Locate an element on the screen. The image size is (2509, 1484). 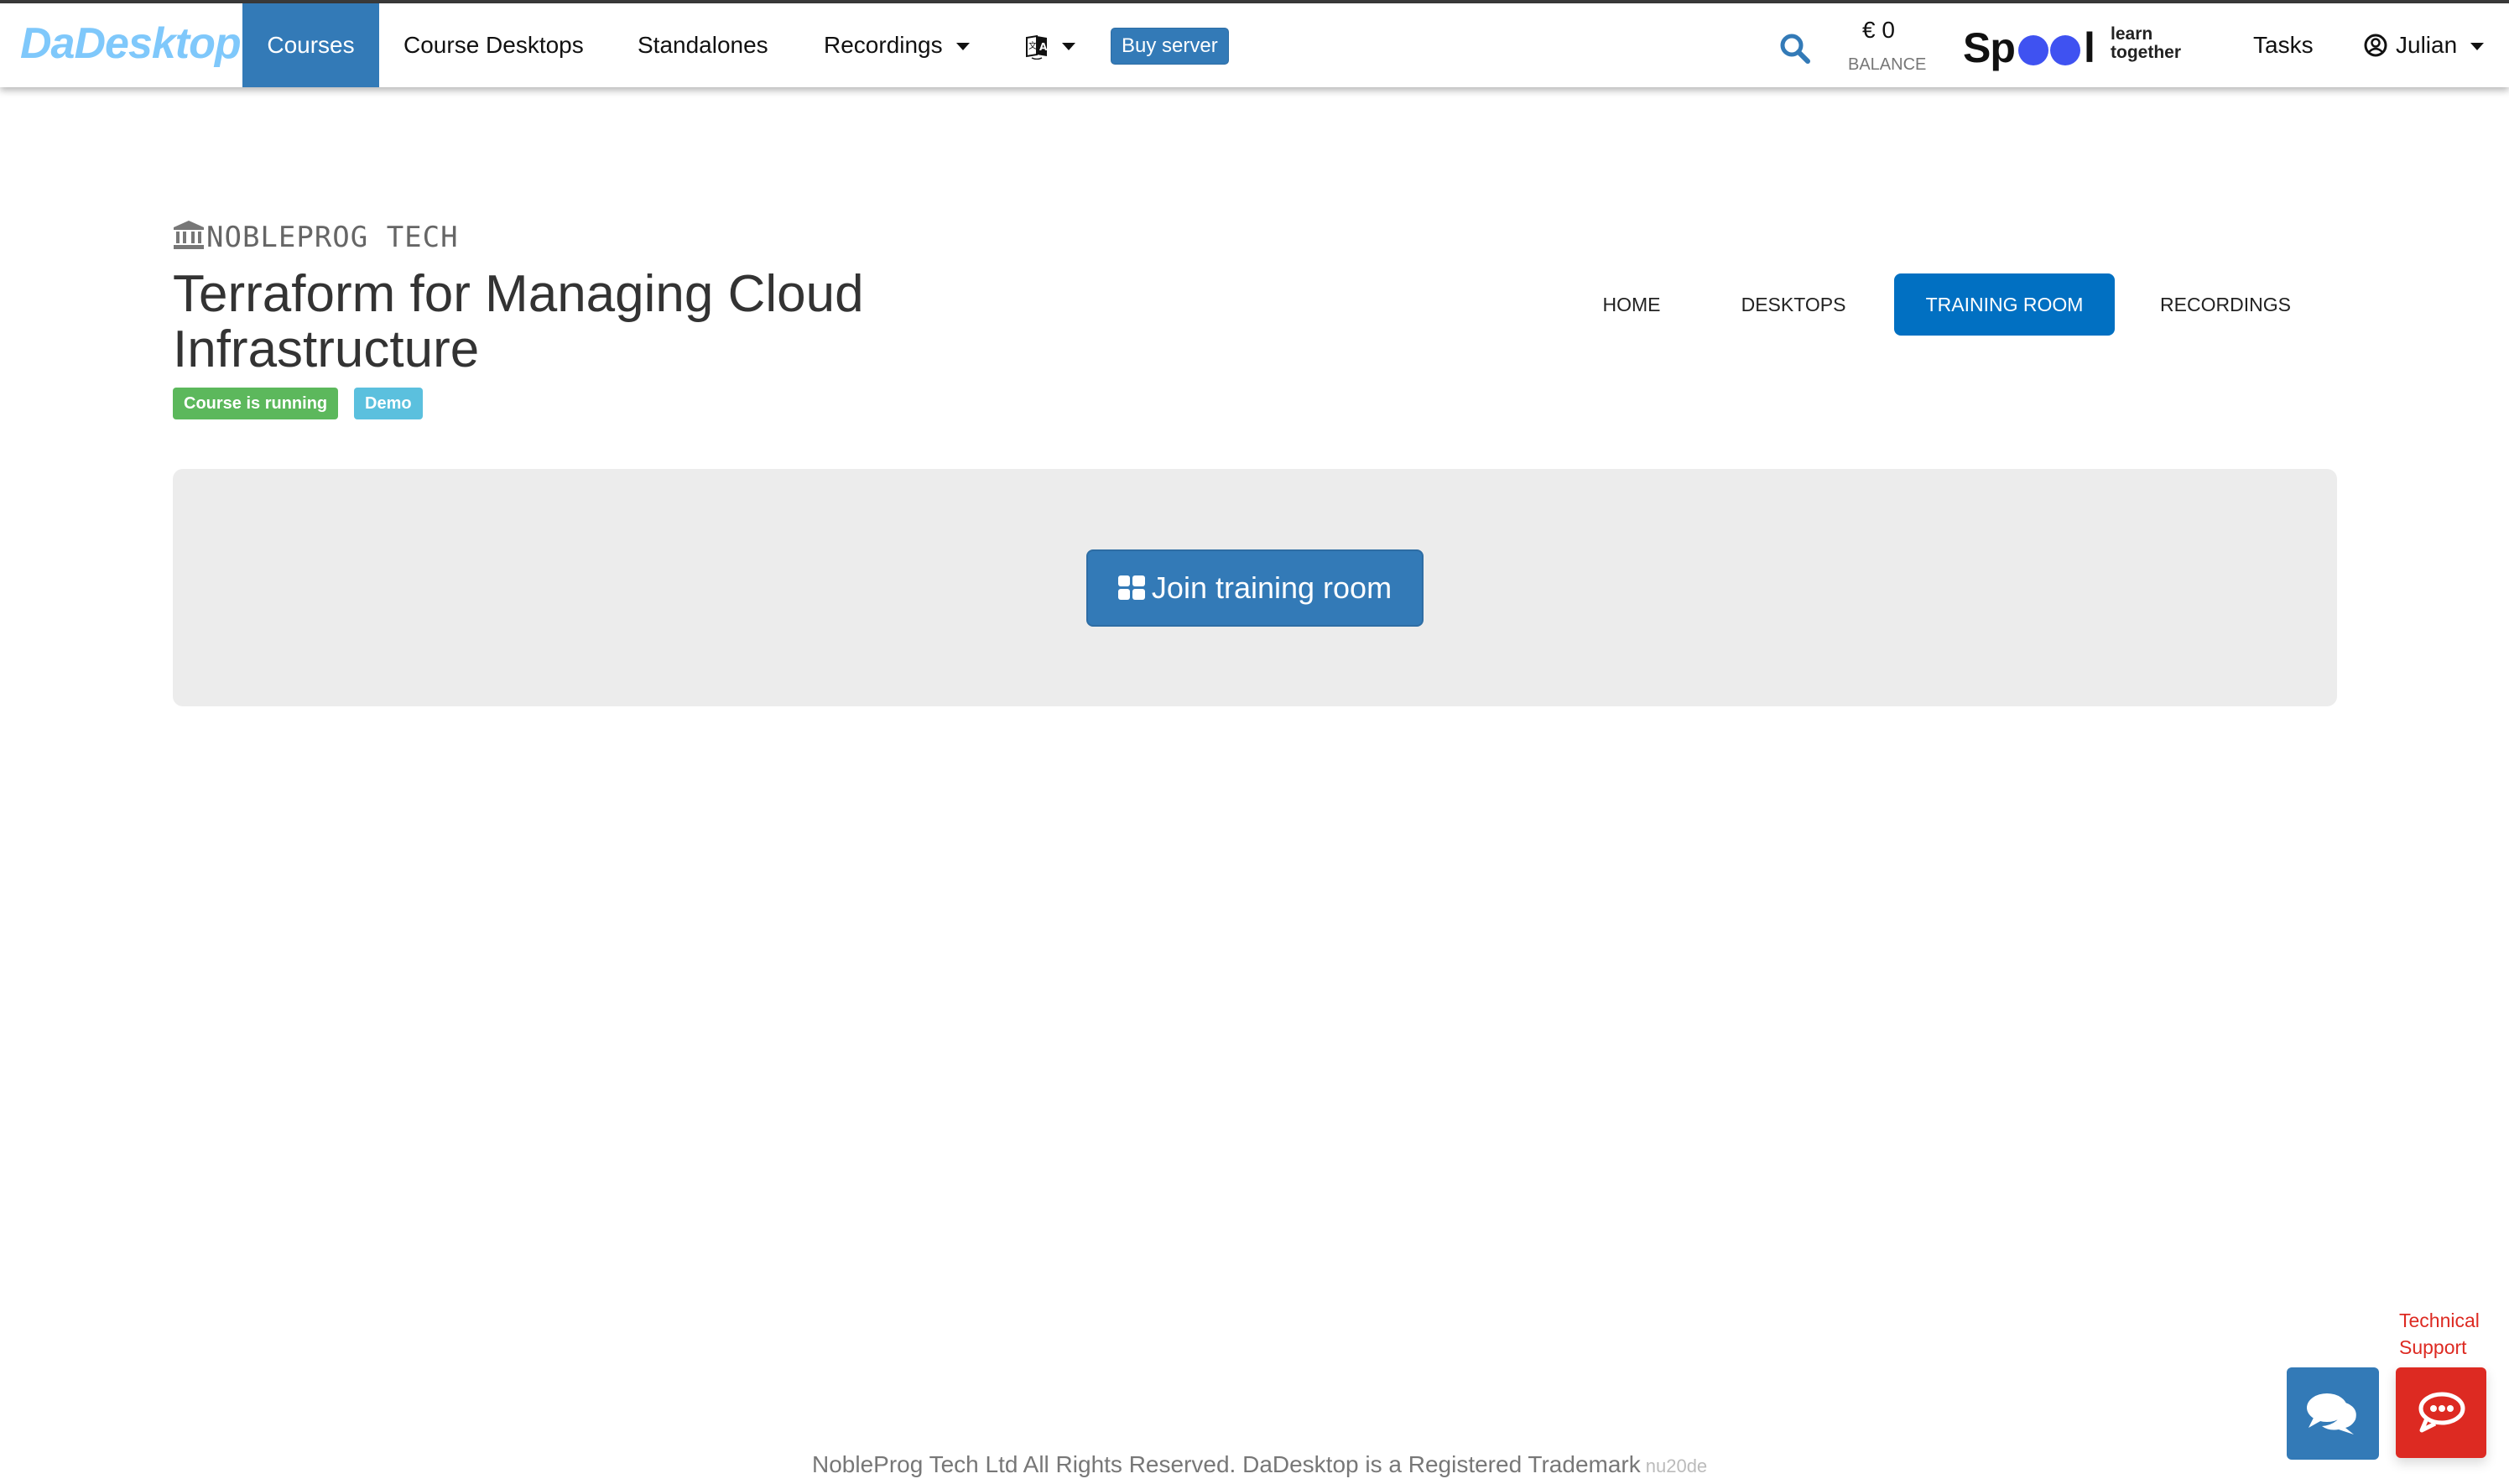
user-name: Julian is located at coordinates (2427, 45).